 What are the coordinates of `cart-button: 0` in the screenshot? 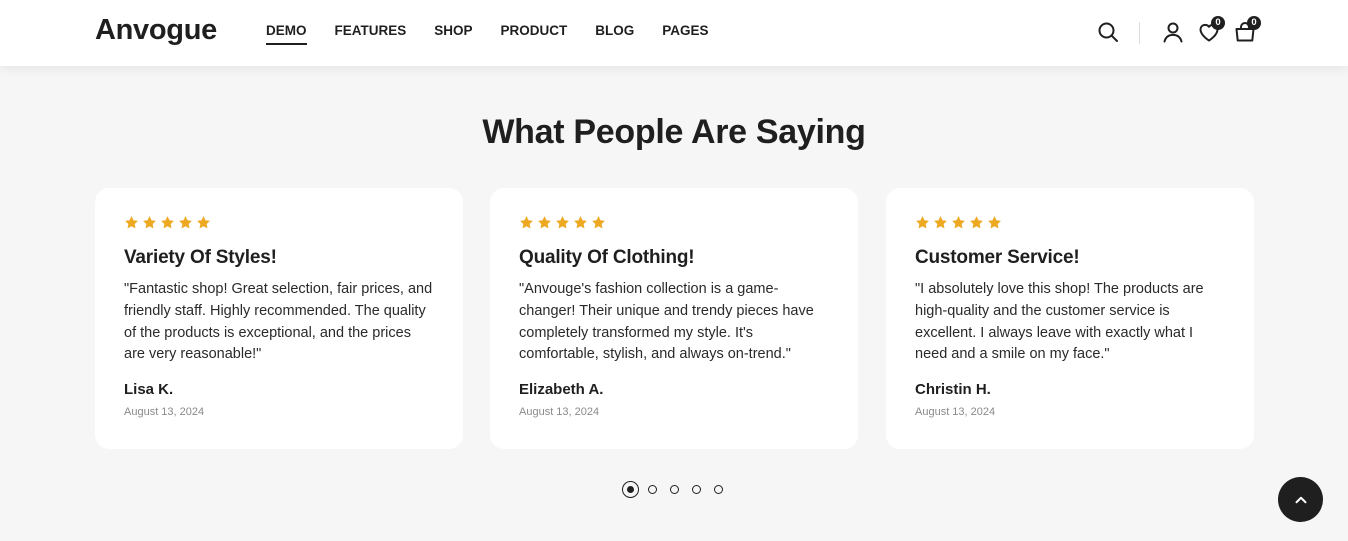 It's located at (1247, 30).